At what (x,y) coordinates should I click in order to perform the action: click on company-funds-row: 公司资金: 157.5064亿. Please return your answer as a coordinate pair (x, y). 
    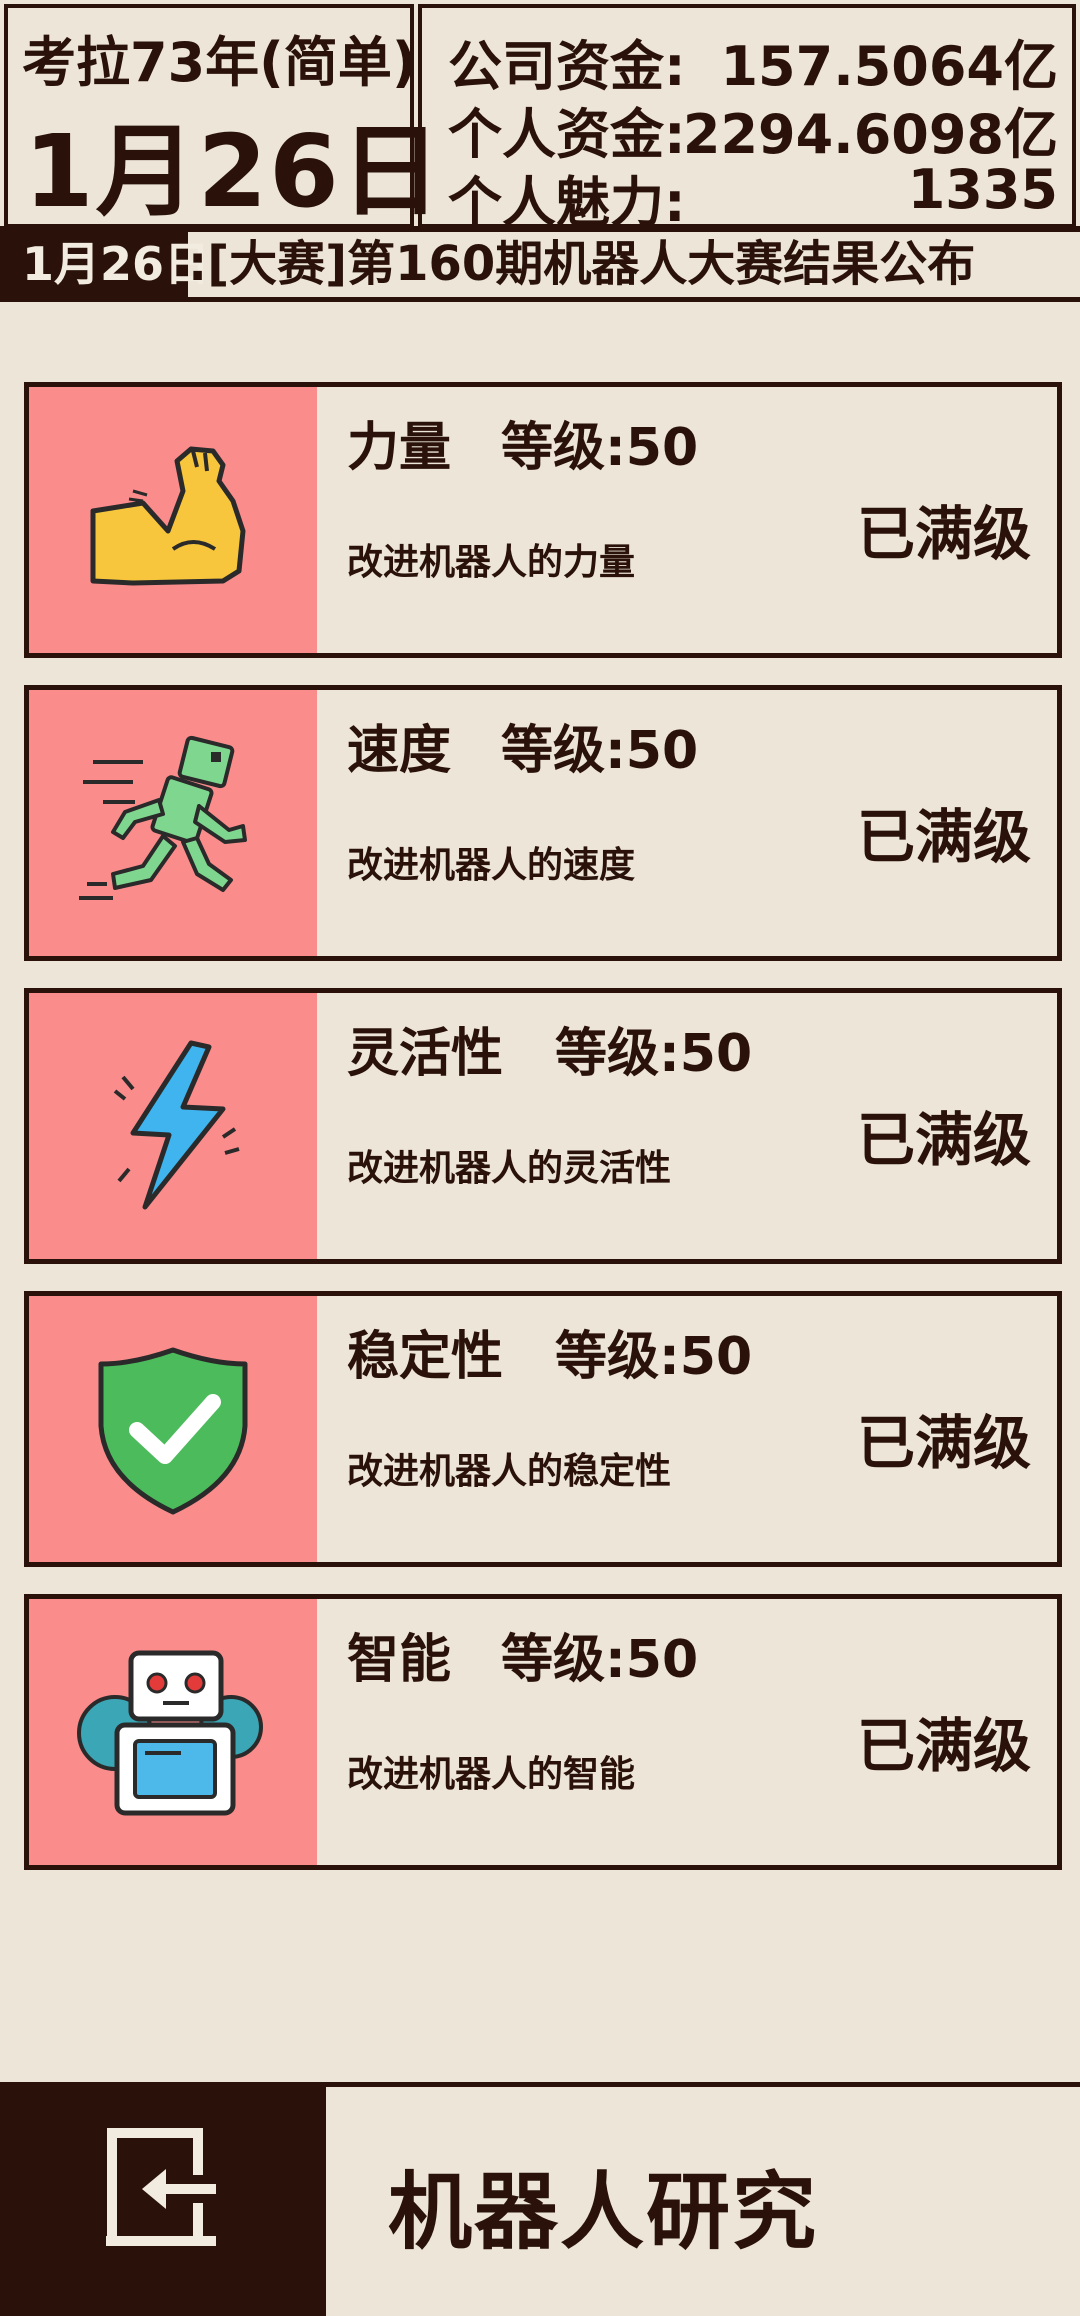
    Looking at the image, I should click on (753, 60).